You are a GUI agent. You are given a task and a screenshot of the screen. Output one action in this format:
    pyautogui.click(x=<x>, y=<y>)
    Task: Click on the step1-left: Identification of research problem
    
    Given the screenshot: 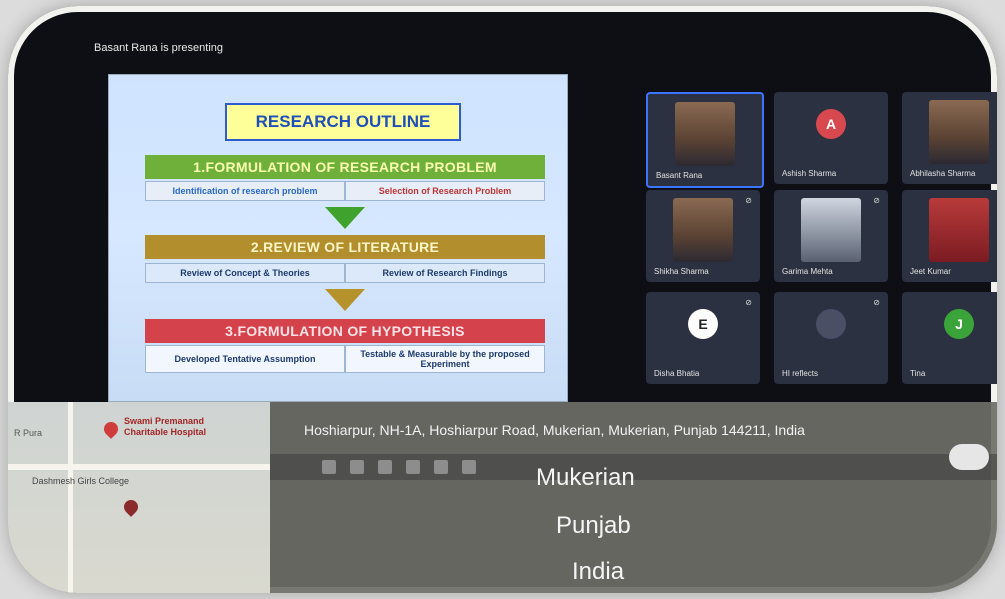 What is the action you would take?
    pyautogui.click(x=245, y=191)
    